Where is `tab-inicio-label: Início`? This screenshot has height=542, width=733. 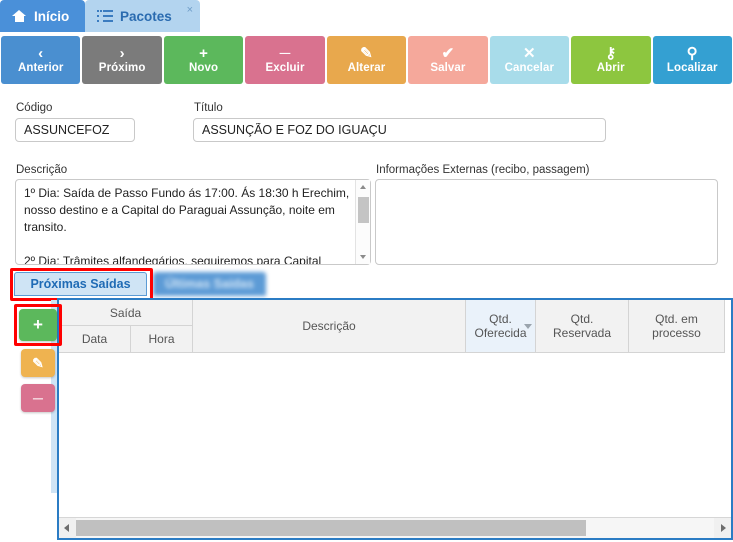 tab-inicio-label: Início is located at coordinates (52, 16).